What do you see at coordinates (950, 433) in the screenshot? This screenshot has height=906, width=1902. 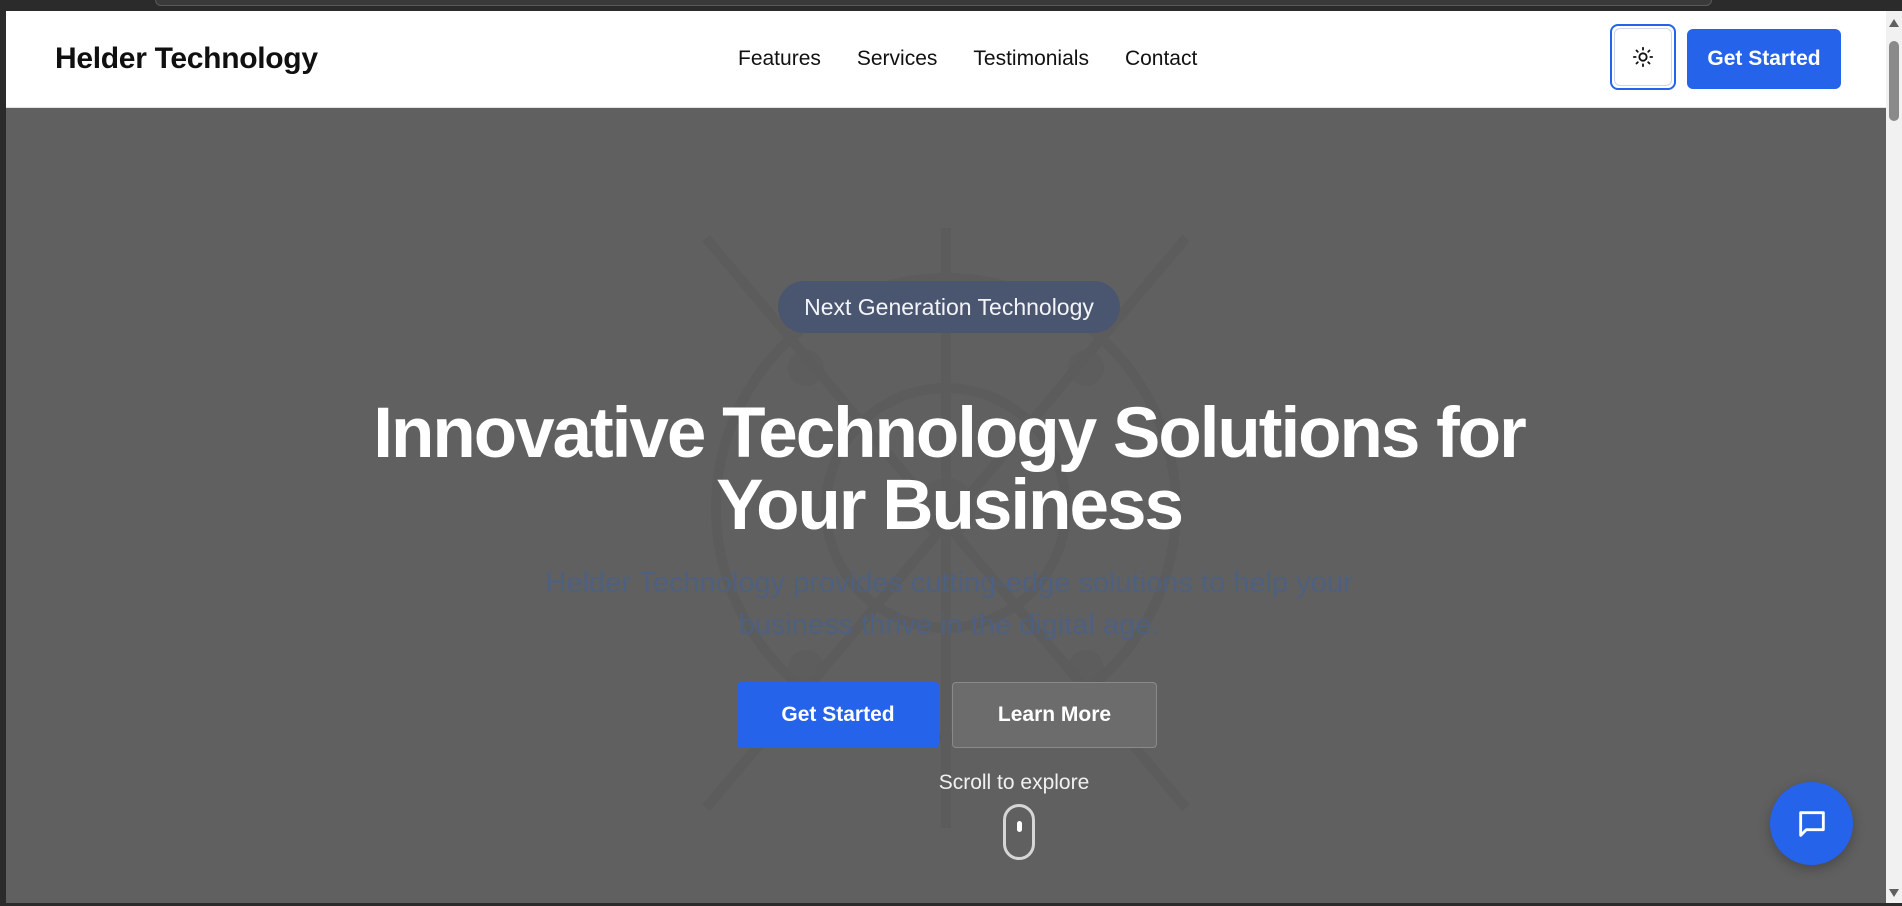 I see `hero-title-line-1: Innovative Technology Solutions for` at bounding box center [950, 433].